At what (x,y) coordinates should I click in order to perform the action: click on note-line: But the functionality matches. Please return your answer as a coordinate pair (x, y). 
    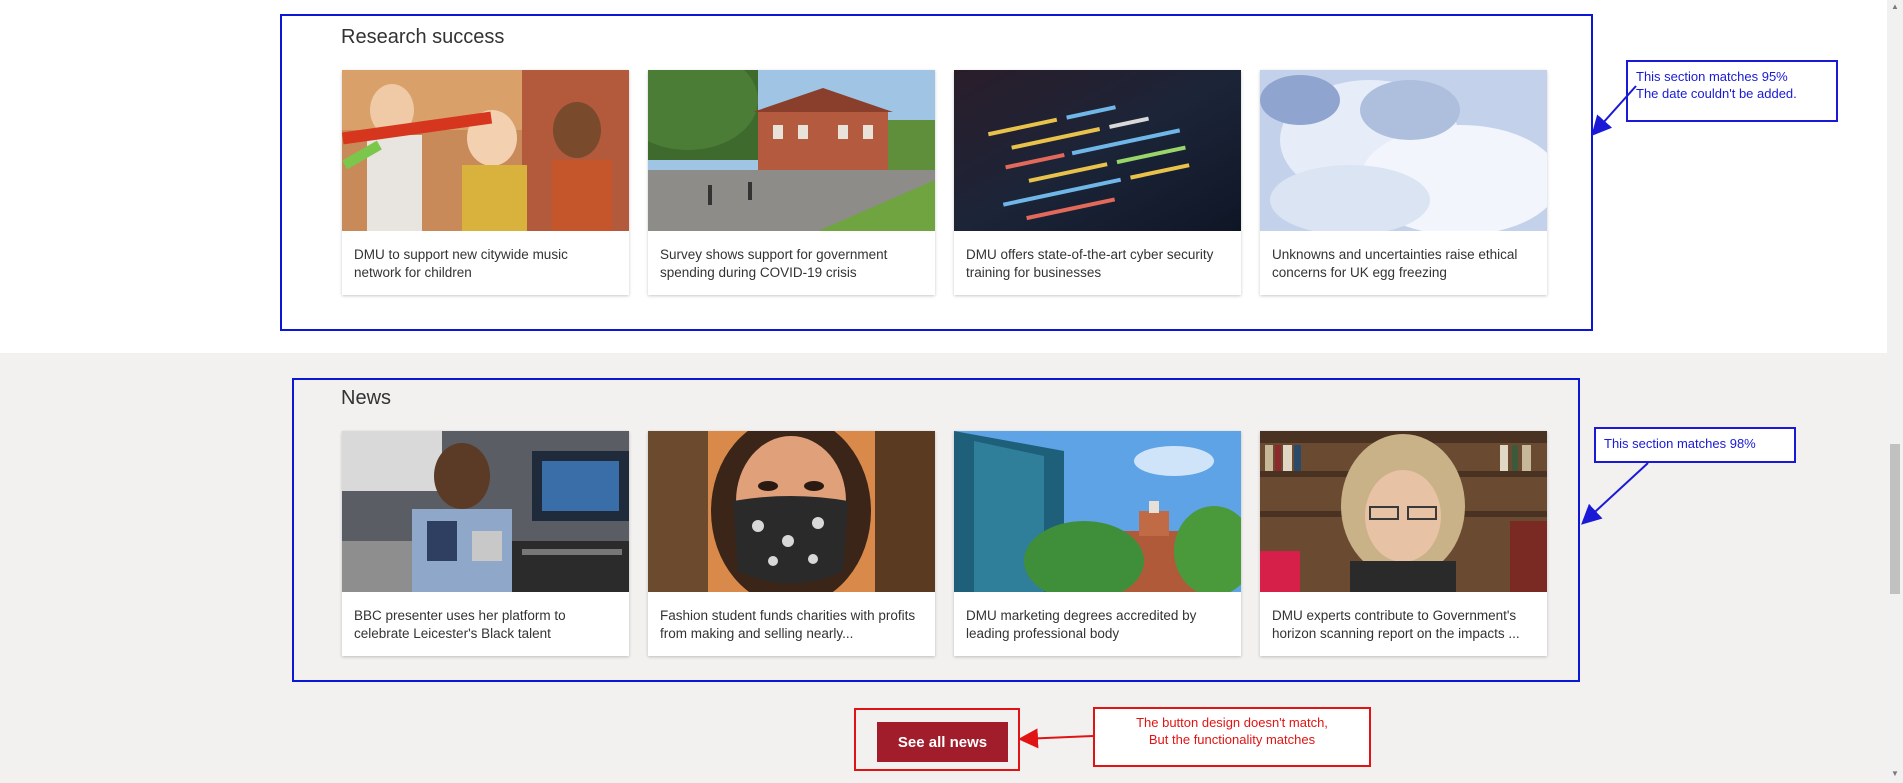
    Looking at the image, I should click on (1232, 739).